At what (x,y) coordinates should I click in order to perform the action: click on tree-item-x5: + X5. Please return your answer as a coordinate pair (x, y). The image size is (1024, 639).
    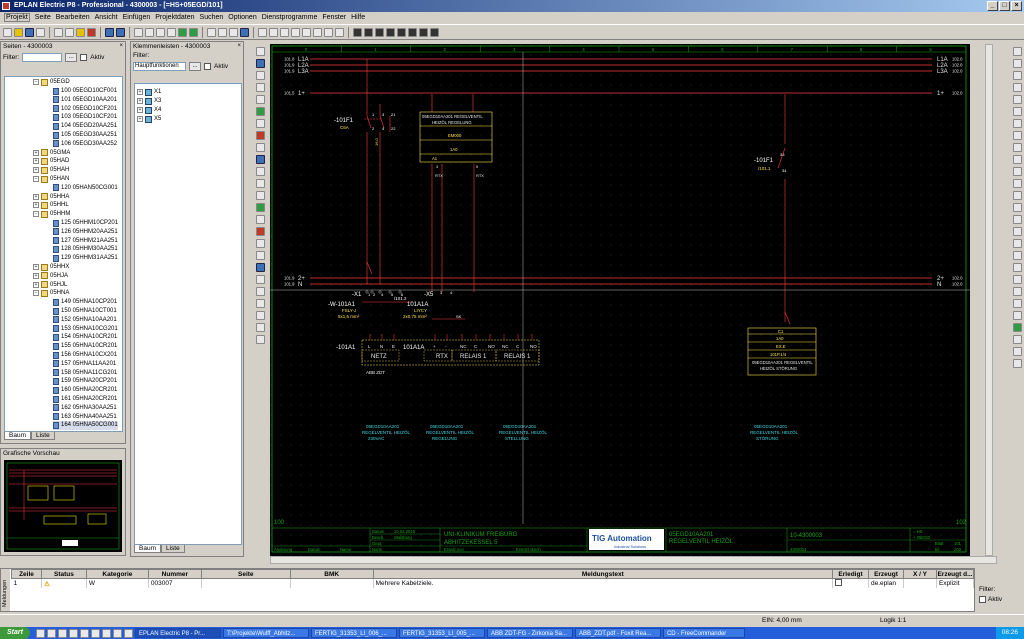
    Looking at the image, I should click on (149, 119).